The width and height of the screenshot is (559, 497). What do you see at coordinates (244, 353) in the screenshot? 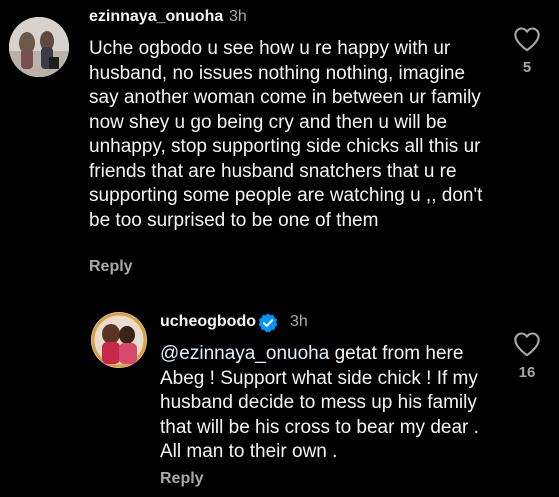
I see `mention-link: @ezinnaya_onuoha` at bounding box center [244, 353].